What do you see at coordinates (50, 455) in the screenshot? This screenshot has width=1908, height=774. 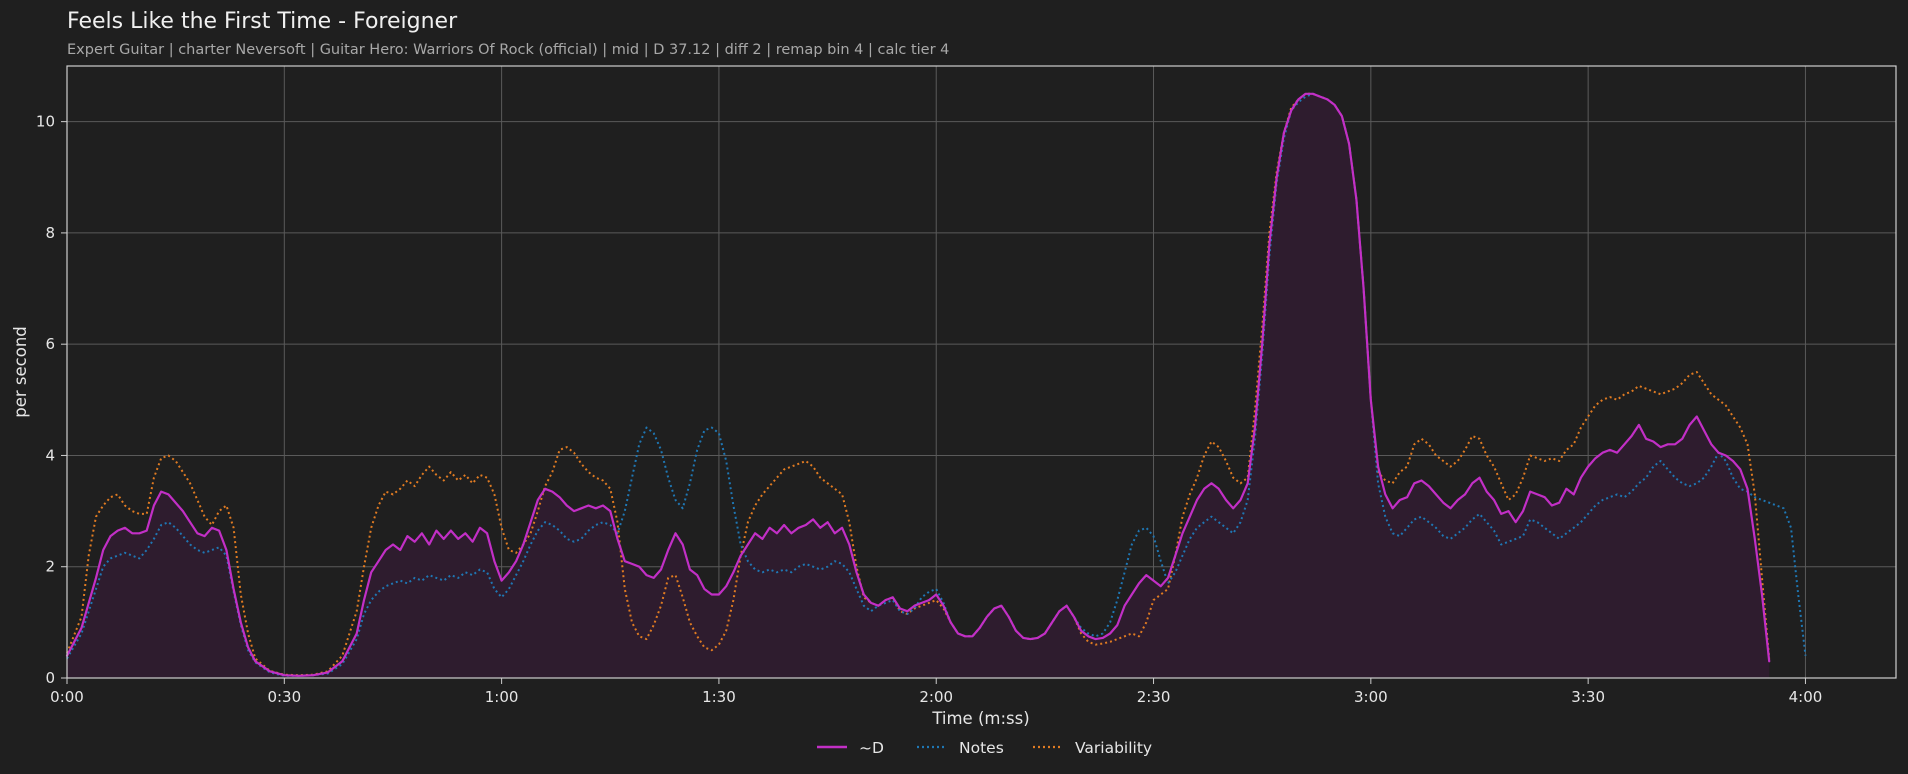 I see `y-tick-label: 4` at bounding box center [50, 455].